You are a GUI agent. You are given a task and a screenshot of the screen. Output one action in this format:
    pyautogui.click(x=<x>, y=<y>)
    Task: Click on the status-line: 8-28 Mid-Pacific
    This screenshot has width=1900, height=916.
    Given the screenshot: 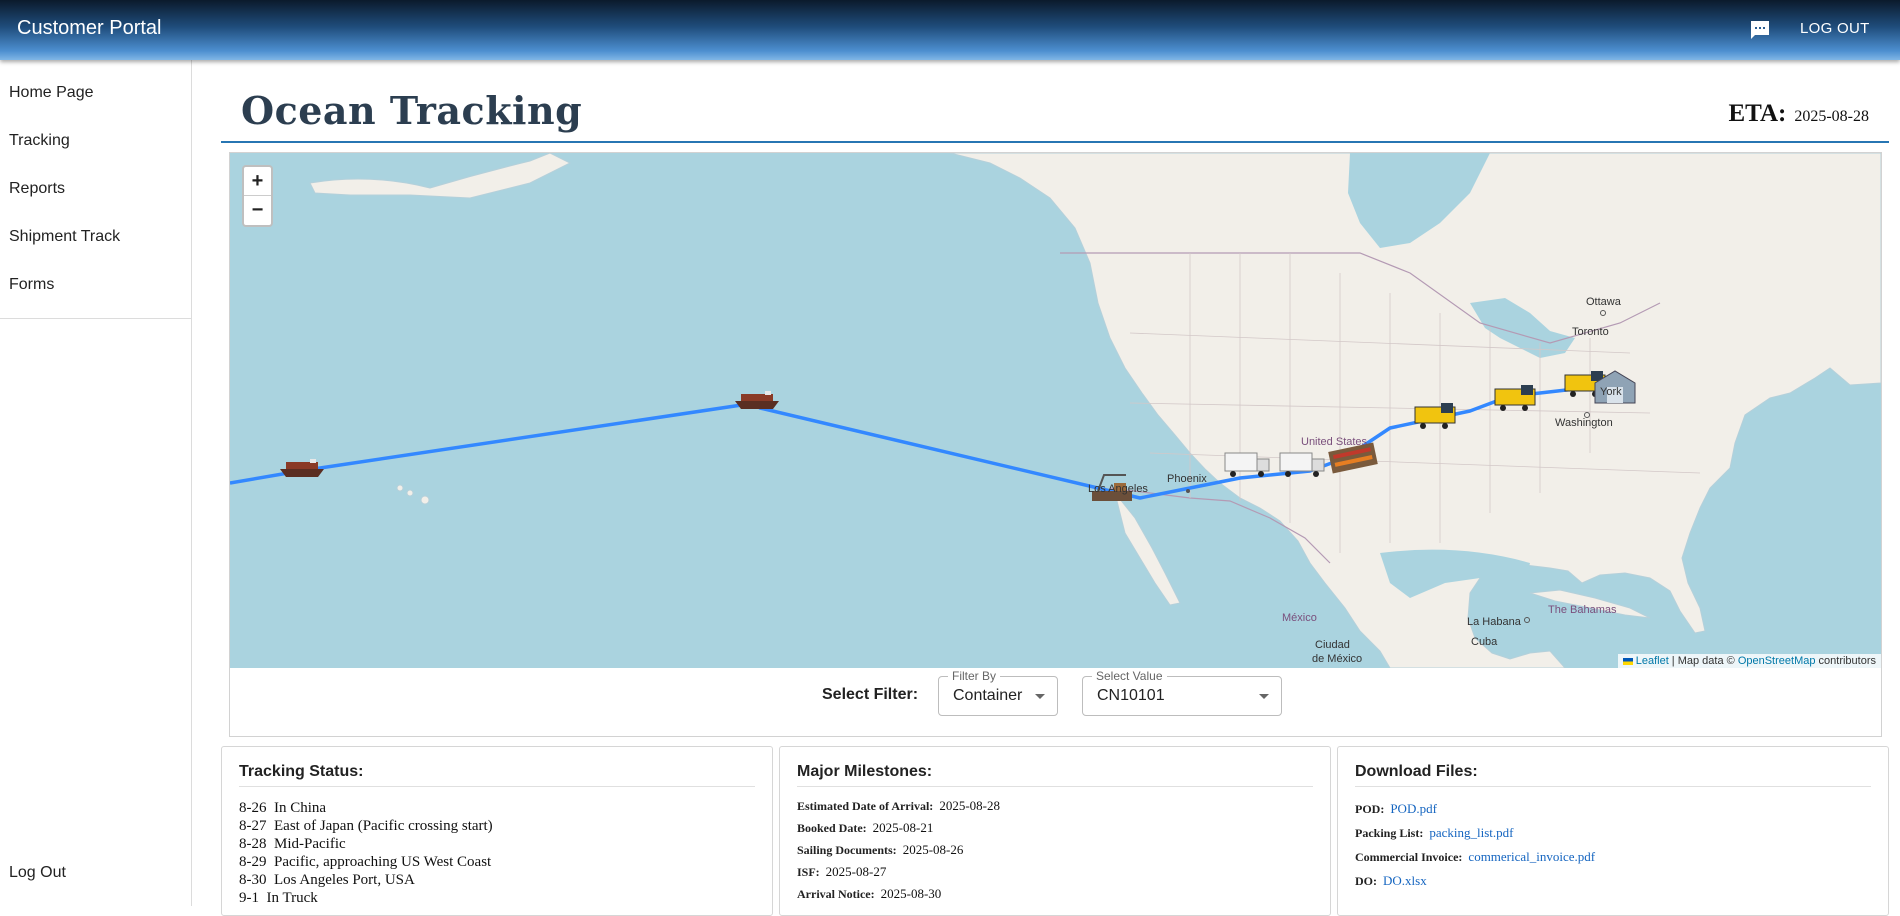 What is the action you would take?
    pyautogui.click(x=292, y=844)
    